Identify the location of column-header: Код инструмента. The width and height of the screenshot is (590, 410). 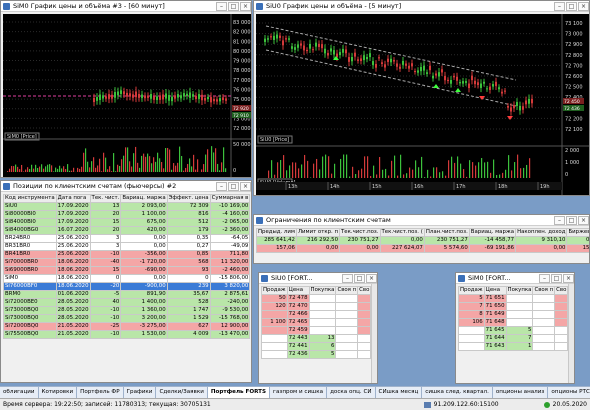
(30, 198).